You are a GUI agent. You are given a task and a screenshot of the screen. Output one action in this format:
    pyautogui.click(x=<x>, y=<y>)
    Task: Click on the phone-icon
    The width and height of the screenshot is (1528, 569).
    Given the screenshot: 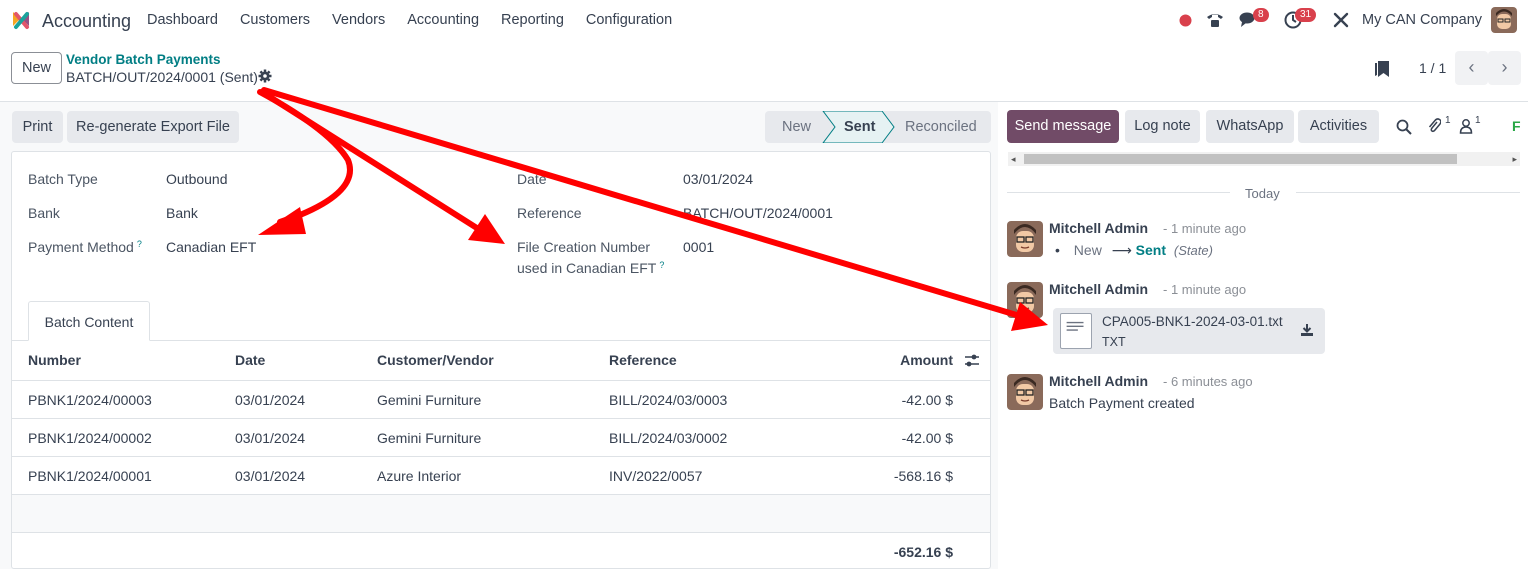 What is the action you would take?
    pyautogui.click(x=1215, y=19)
    